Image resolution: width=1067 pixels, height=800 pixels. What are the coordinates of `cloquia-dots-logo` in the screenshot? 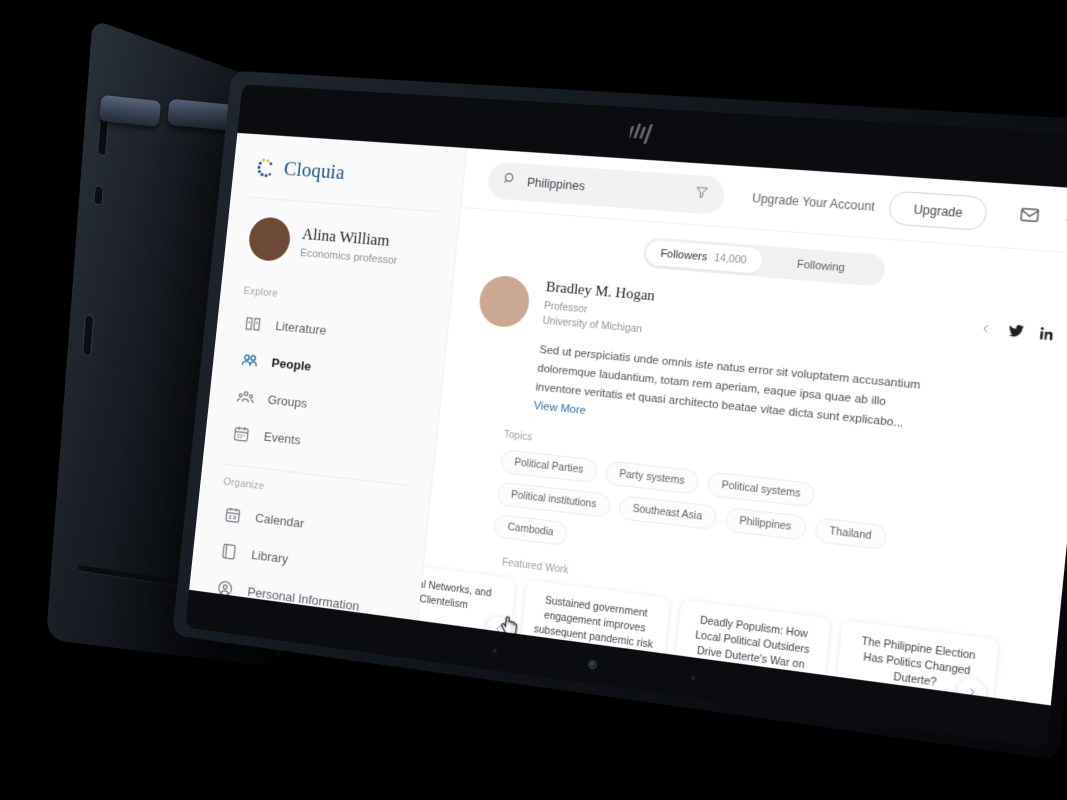 It's located at (267, 167).